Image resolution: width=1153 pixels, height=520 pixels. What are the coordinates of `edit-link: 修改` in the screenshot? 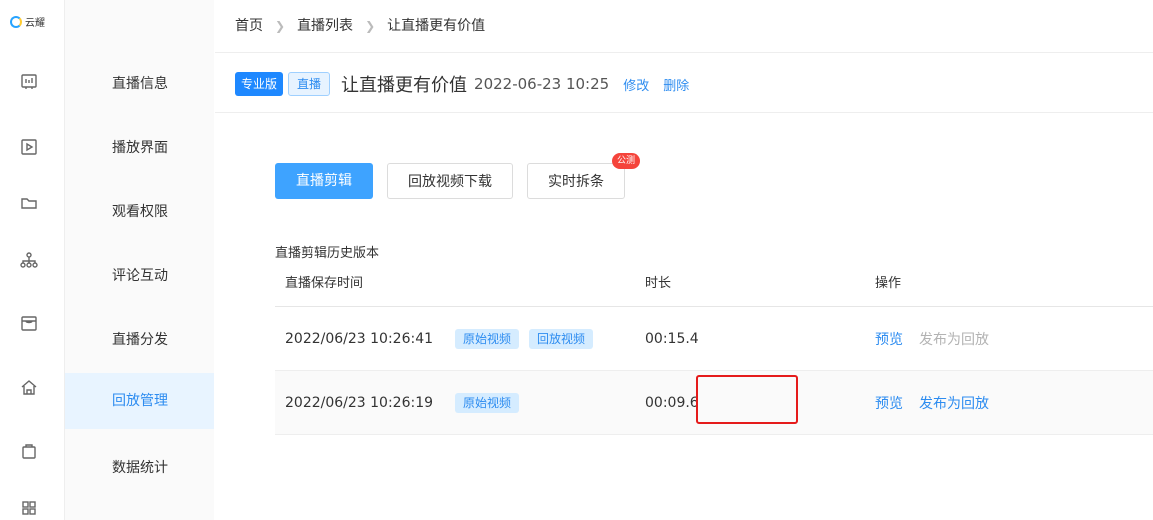 It's located at (636, 84).